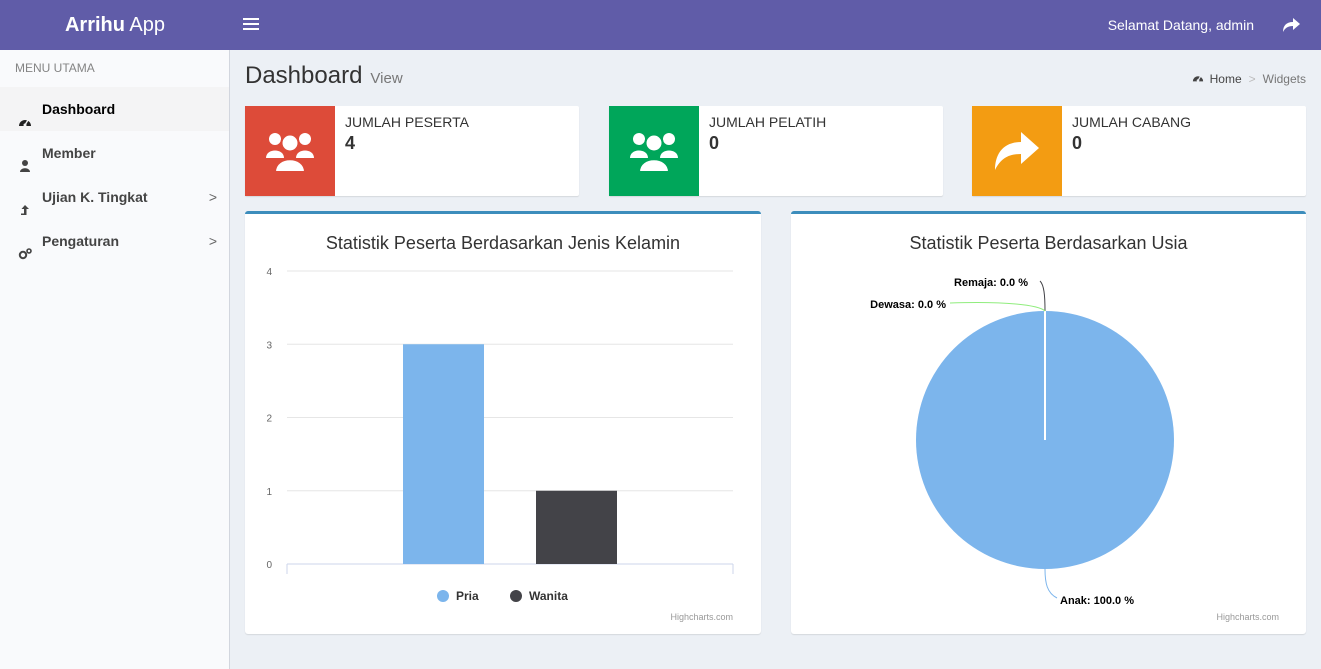 The image size is (1321, 669). Describe the element at coordinates (548, 596) in the screenshot. I see `legend-label: Wanita` at that location.